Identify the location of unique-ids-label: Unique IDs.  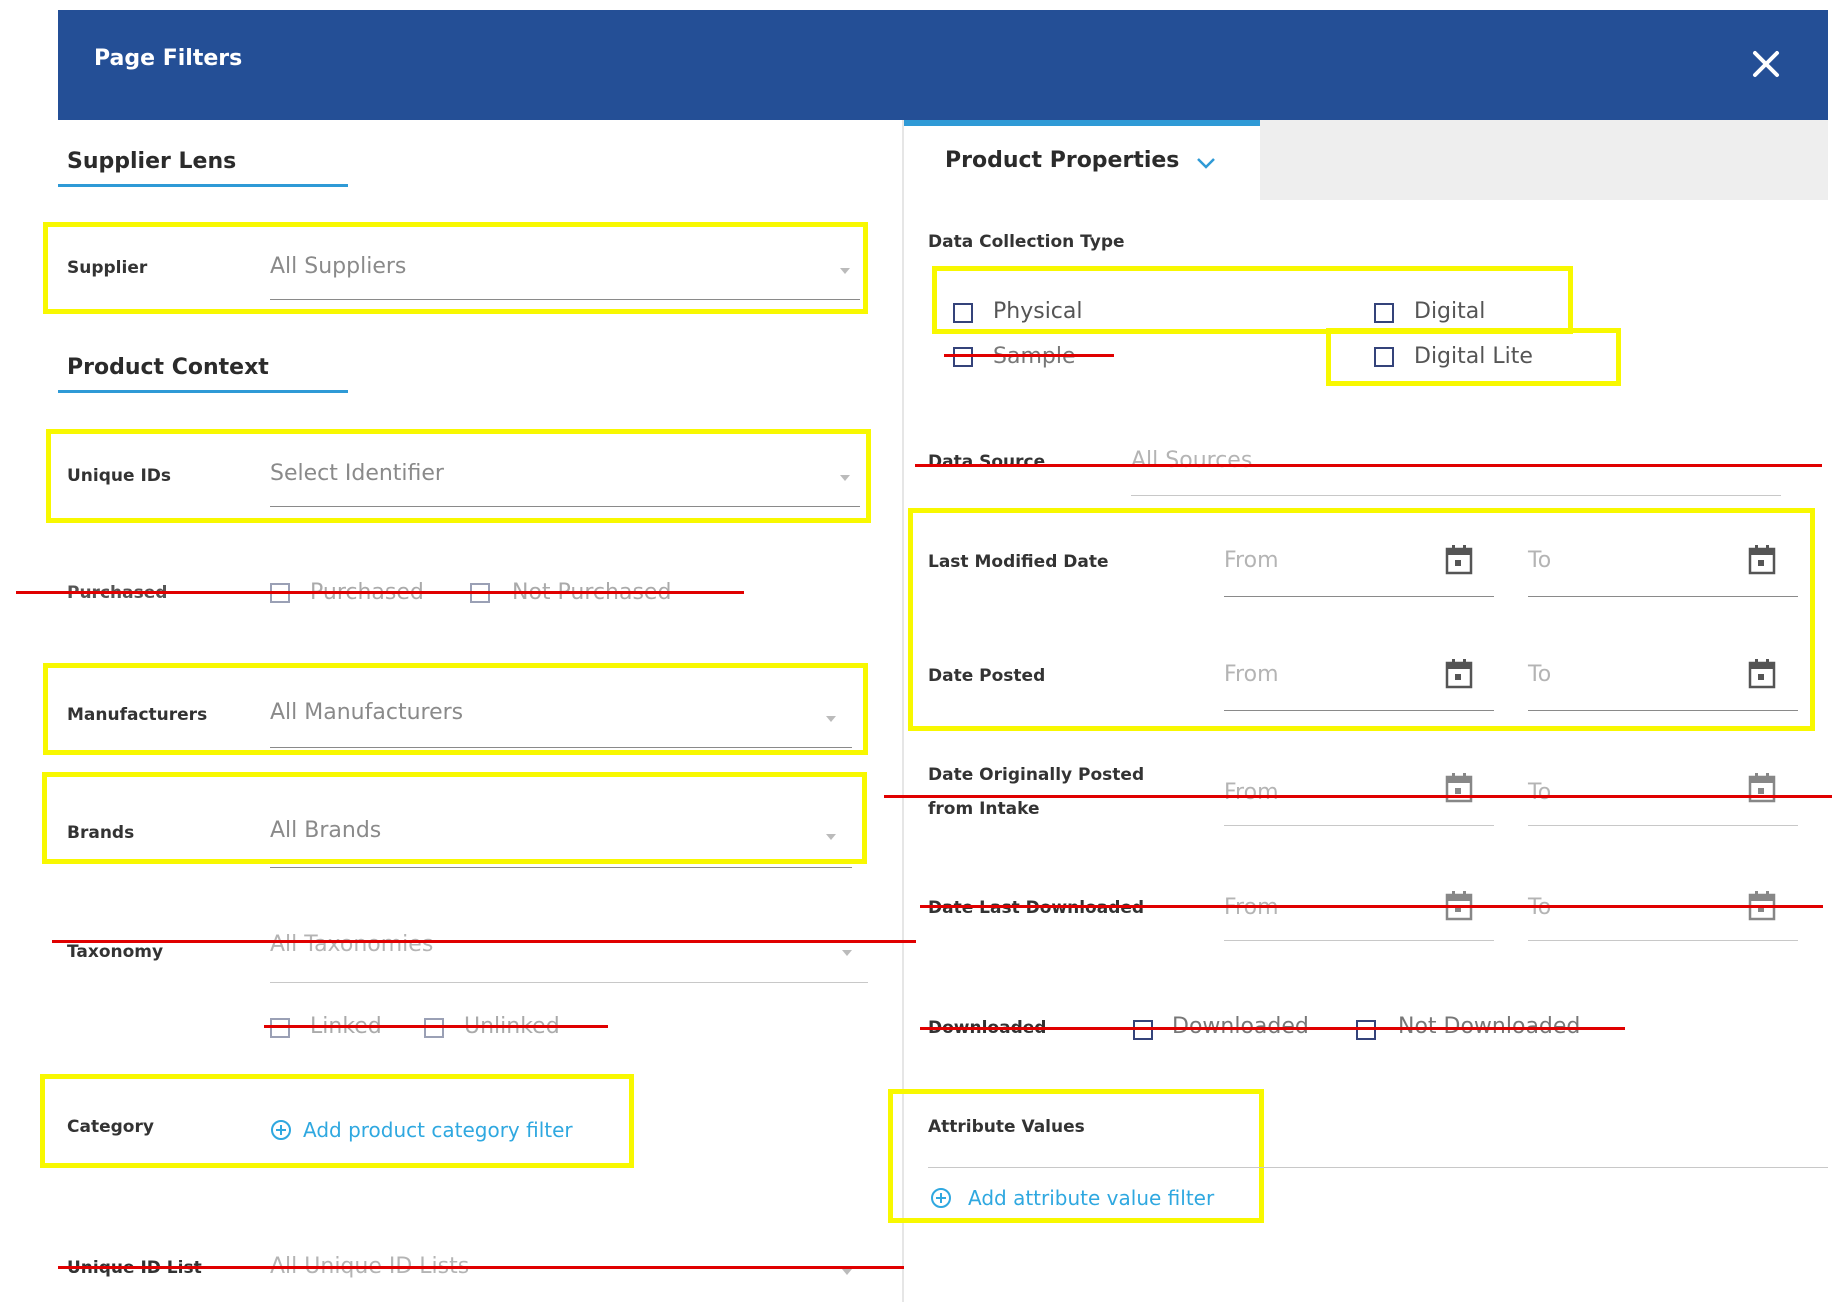
(119, 476).